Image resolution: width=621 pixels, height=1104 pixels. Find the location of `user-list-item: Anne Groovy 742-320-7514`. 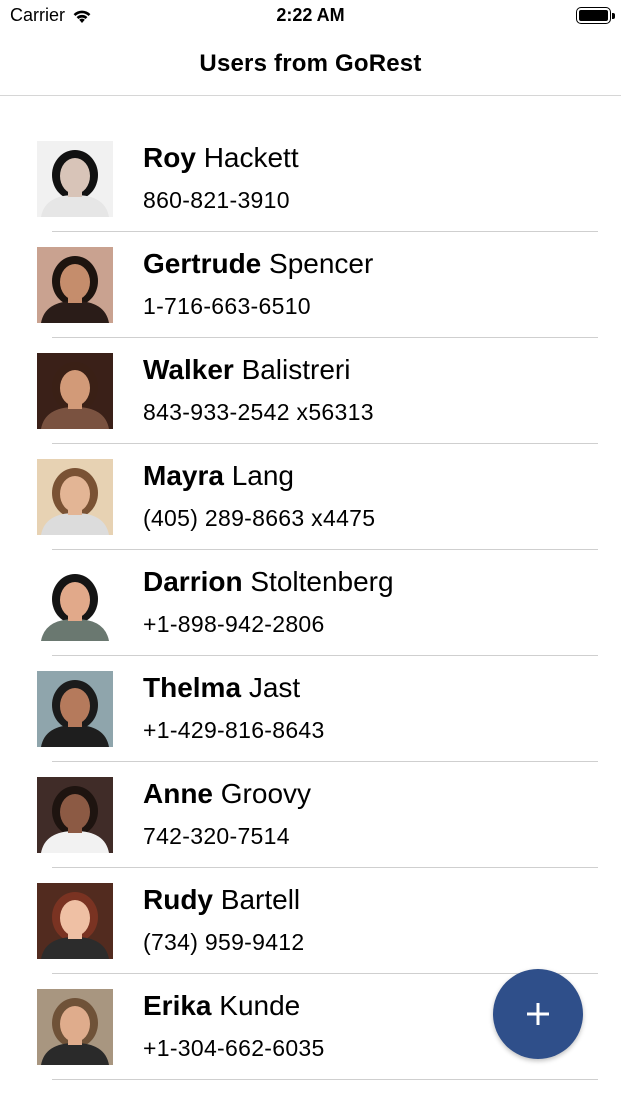

user-list-item: Anne Groovy 742-320-7514 is located at coordinates (310, 805).